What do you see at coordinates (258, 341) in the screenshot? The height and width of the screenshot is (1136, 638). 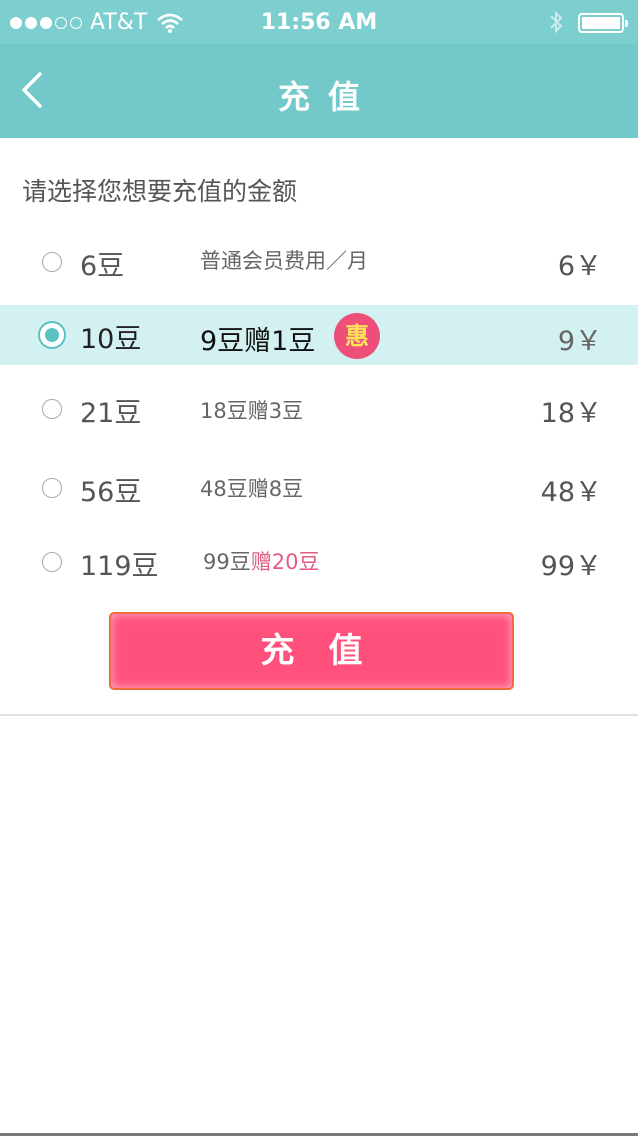 I see `option-description: 9豆赠1豆` at bounding box center [258, 341].